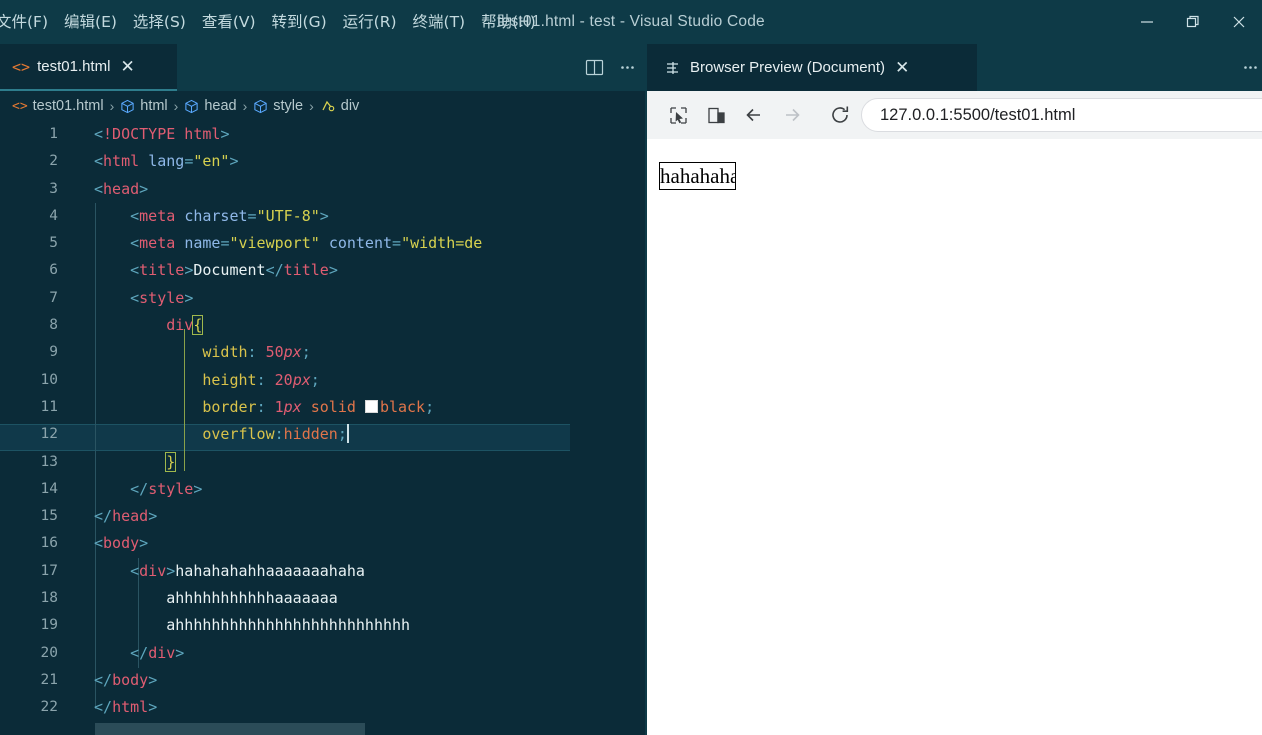 This screenshot has width=1262, height=735. I want to click on line-text: <meta name="viewport" content="width=de, so click(306, 243).